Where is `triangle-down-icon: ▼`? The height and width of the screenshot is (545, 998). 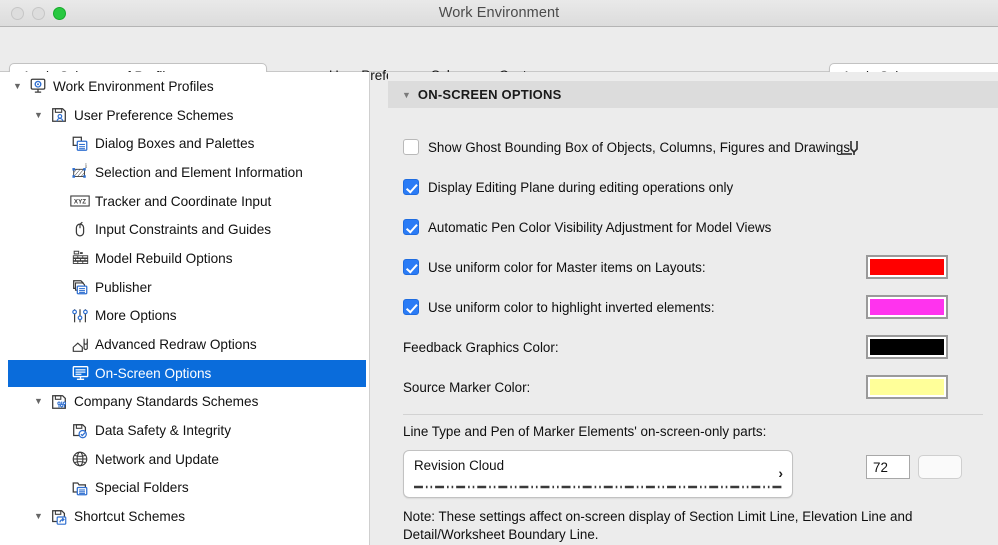 triangle-down-icon: ▼ is located at coordinates (406, 94).